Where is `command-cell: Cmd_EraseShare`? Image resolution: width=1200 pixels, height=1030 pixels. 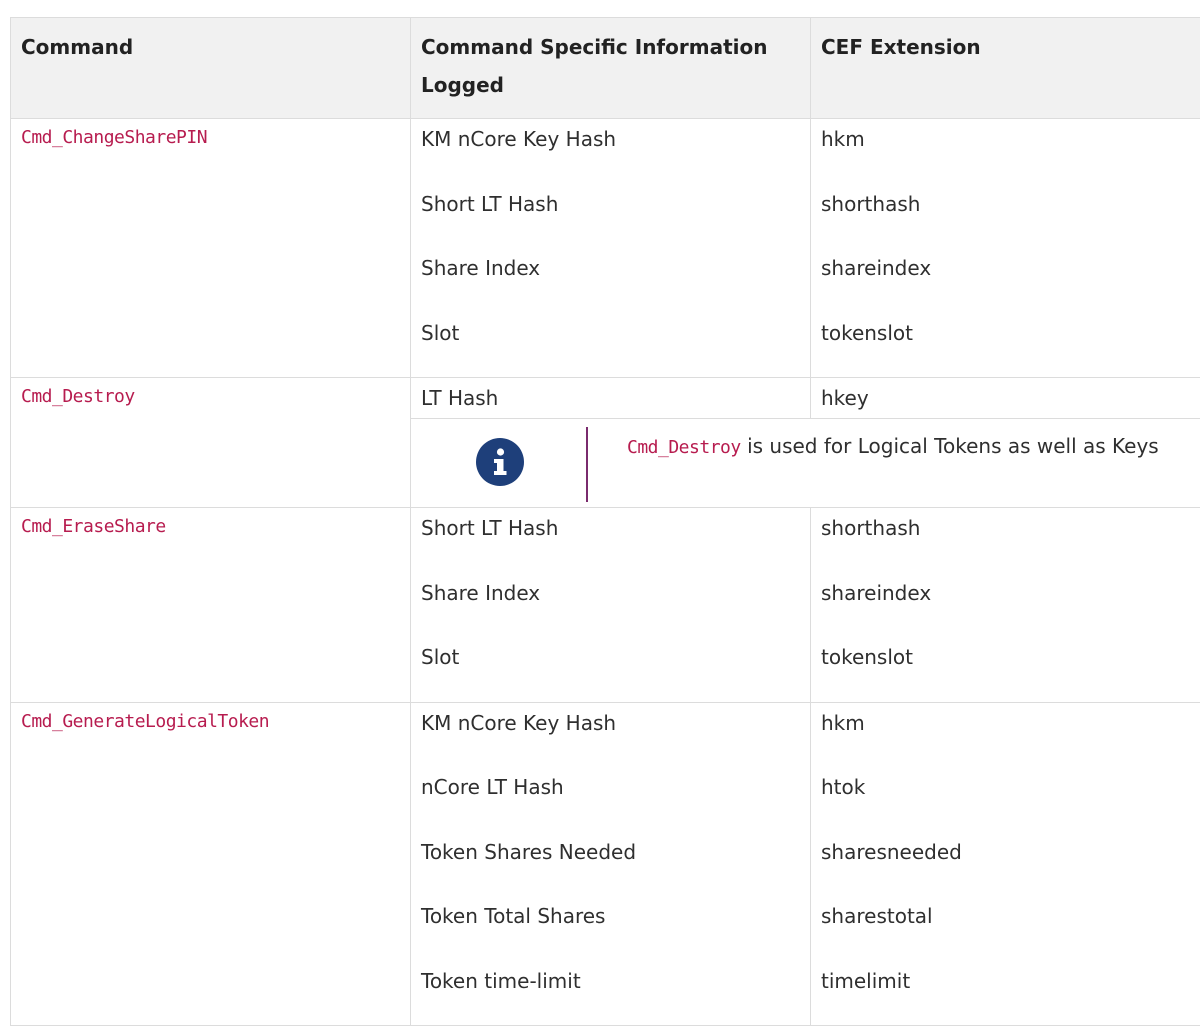 command-cell: Cmd_EraseShare is located at coordinates (210, 605).